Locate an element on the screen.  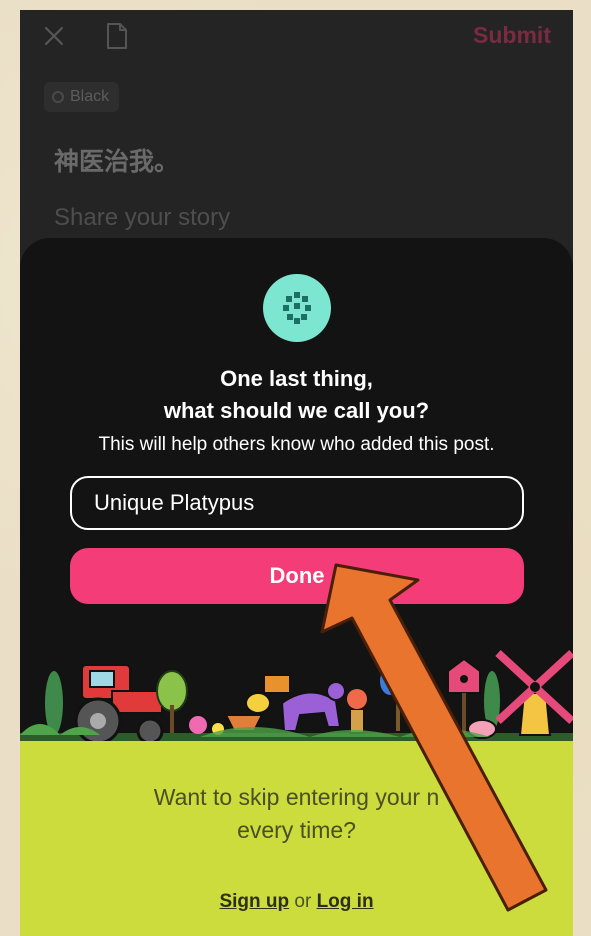
heading-line-2: what should we call you? is located at coordinates (296, 410).